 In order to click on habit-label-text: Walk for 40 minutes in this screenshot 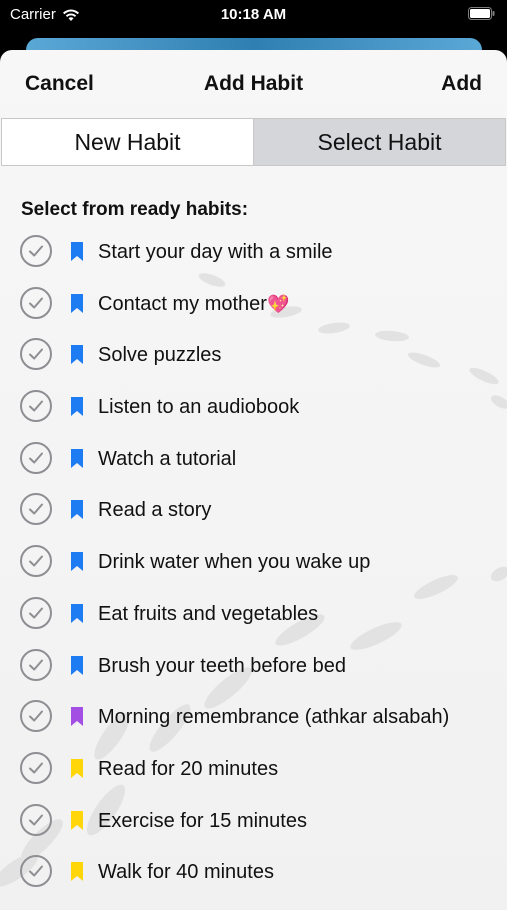, I will do `click(186, 872)`.